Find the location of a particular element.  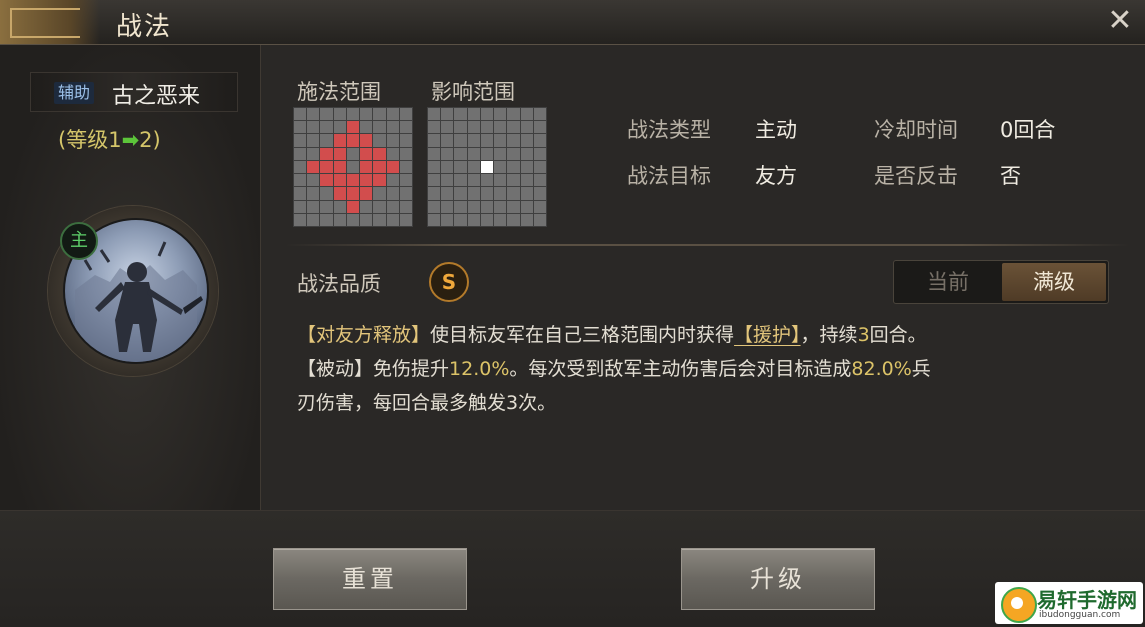

desc-text: 免伤提升 is located at coordinates (411, 369).